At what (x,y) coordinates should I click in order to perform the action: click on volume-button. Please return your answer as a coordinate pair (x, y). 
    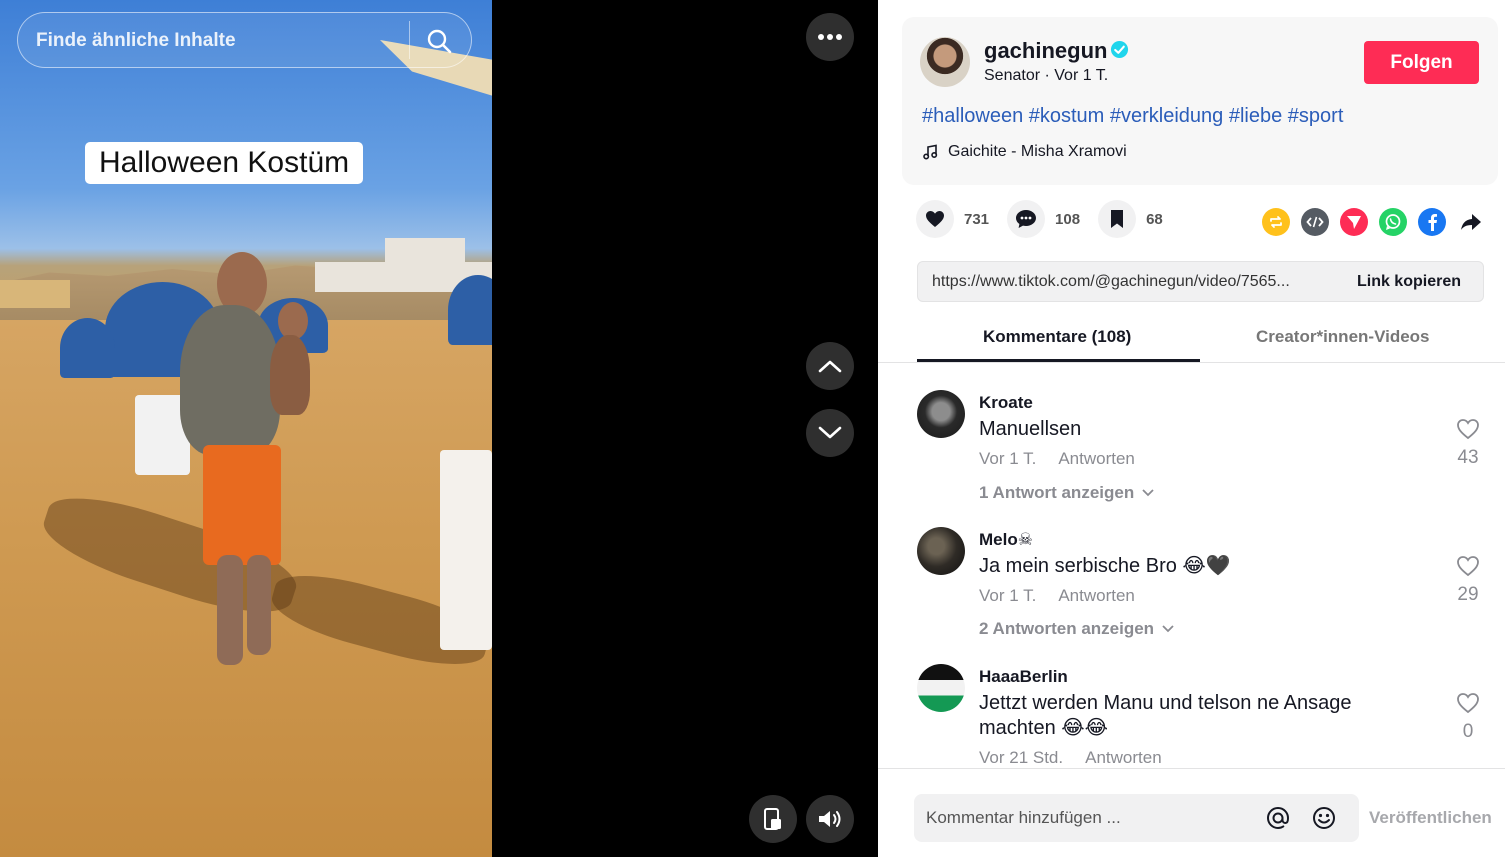
    Looking at the image, I should click on (830, 819).